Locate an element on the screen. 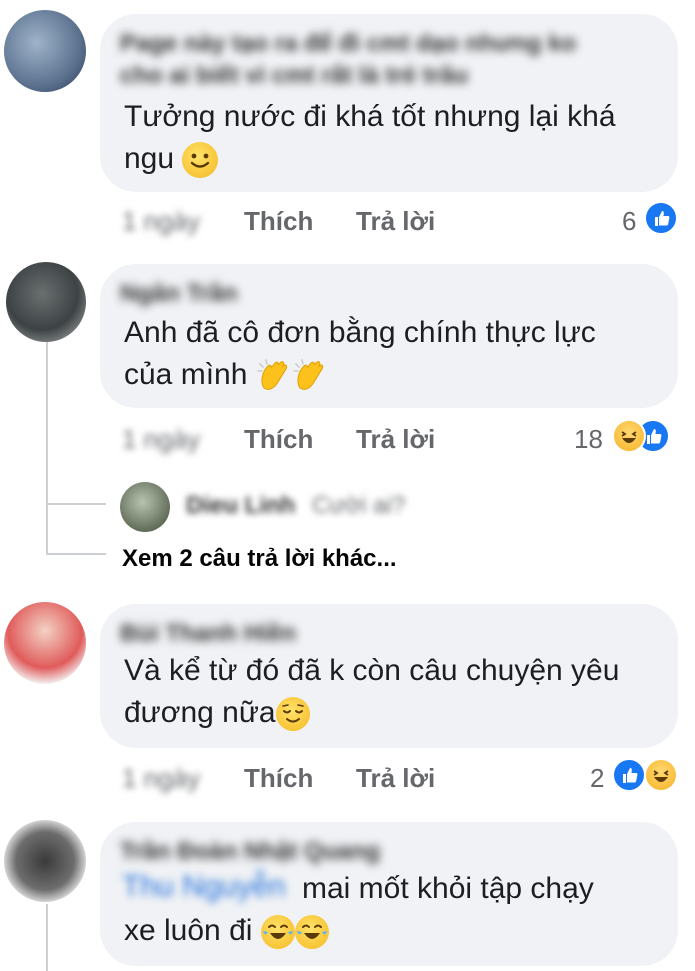  comment-text-end: xe luôn đi is located at coordinates (188, 930).